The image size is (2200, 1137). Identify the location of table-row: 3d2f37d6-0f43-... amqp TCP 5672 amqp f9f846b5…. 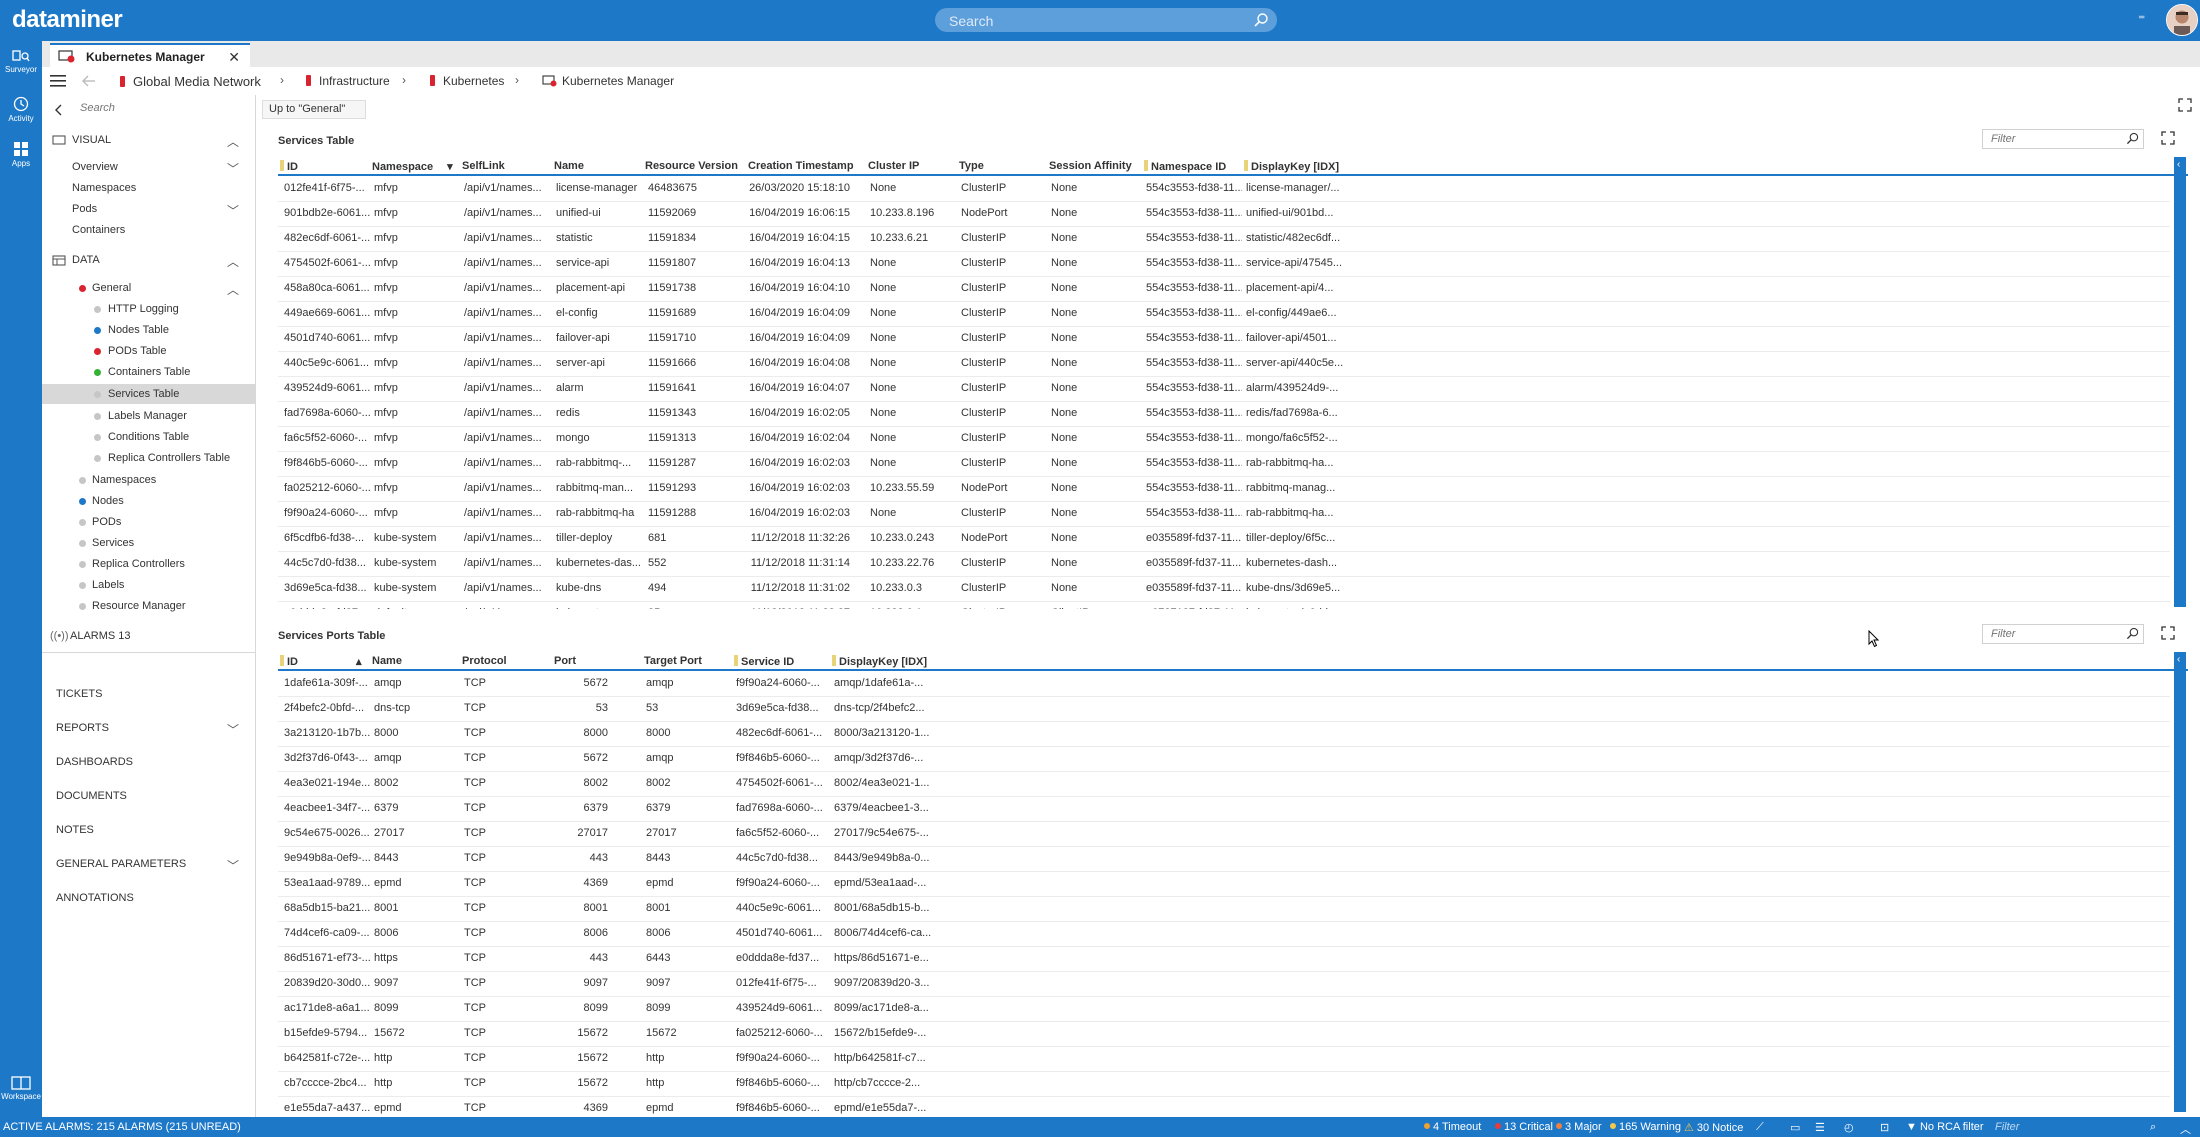
(1224, 759).